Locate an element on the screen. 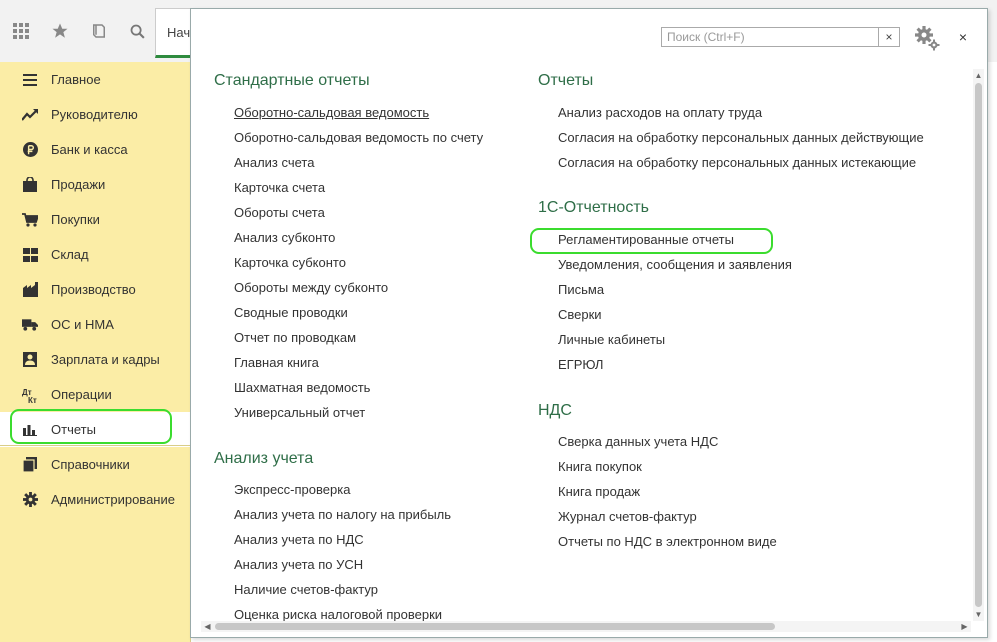 This screenshot has width=997, height=642. history-icon is located at coordinates (99, 31).